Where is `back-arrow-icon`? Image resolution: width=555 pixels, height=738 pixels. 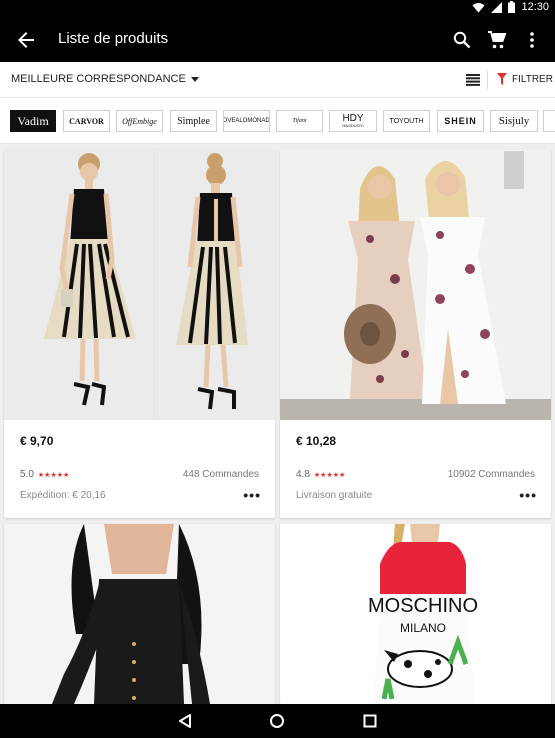
back-arrow-icon is located at coordinates (26, 40).